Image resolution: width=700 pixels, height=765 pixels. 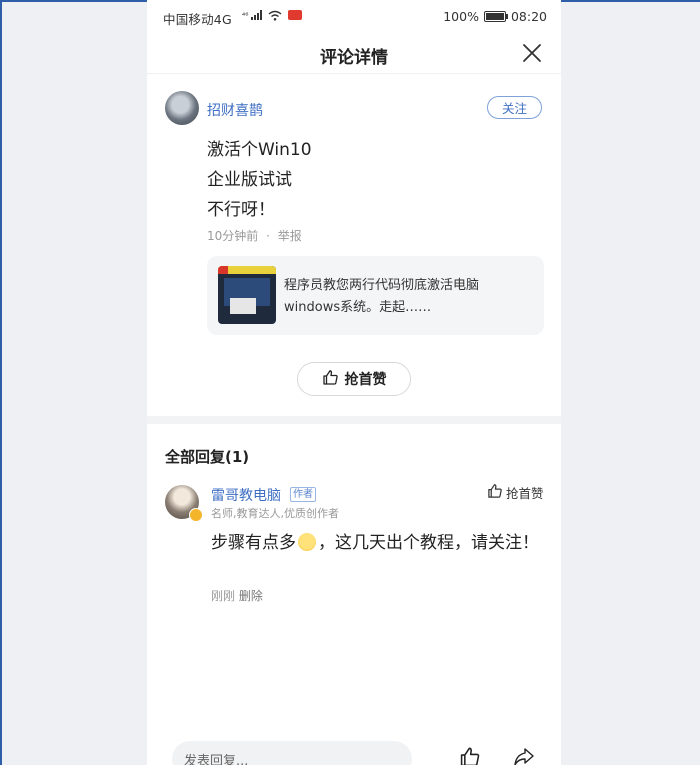 What do you see at coordinates (182, 108) in the screenshot?
I see `avatar` at bounding box center [182, 108].